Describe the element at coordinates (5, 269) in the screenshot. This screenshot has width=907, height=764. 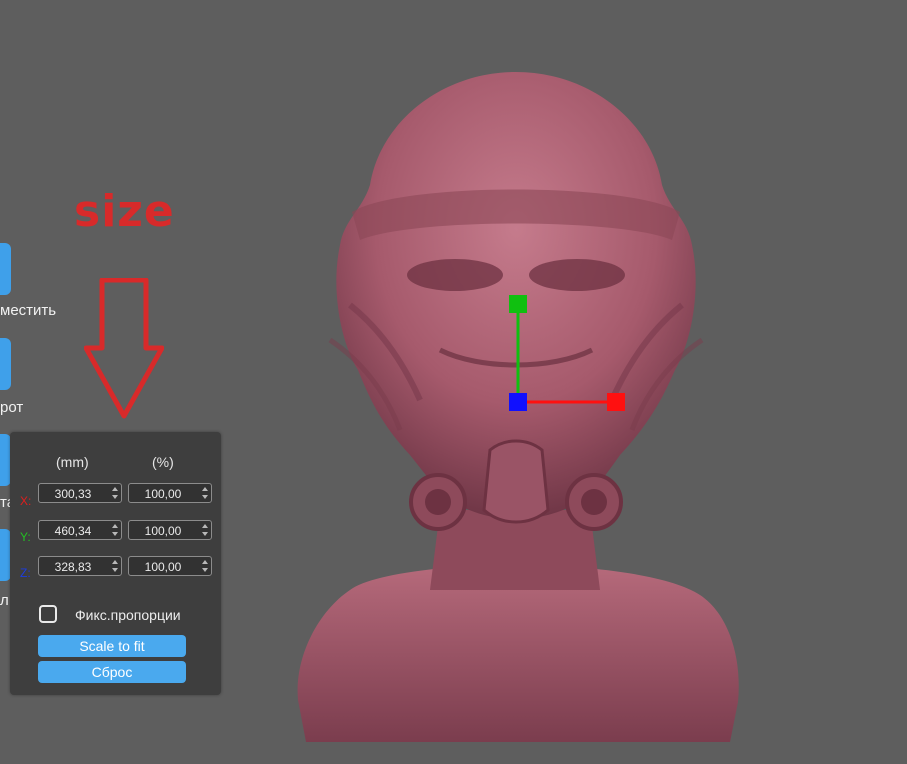
I see `move-tool-button` at that location.